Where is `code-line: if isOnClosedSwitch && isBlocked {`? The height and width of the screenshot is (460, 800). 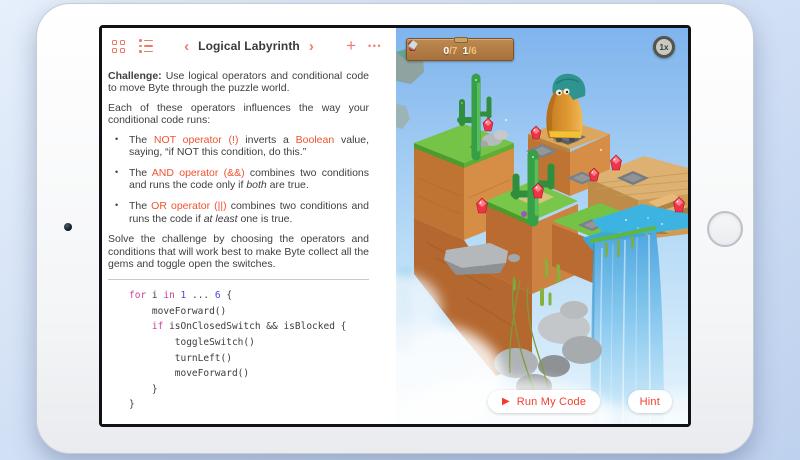 code-line: if isOnClosedSwitch && isBlocked { is located at coordinates (249, 327).